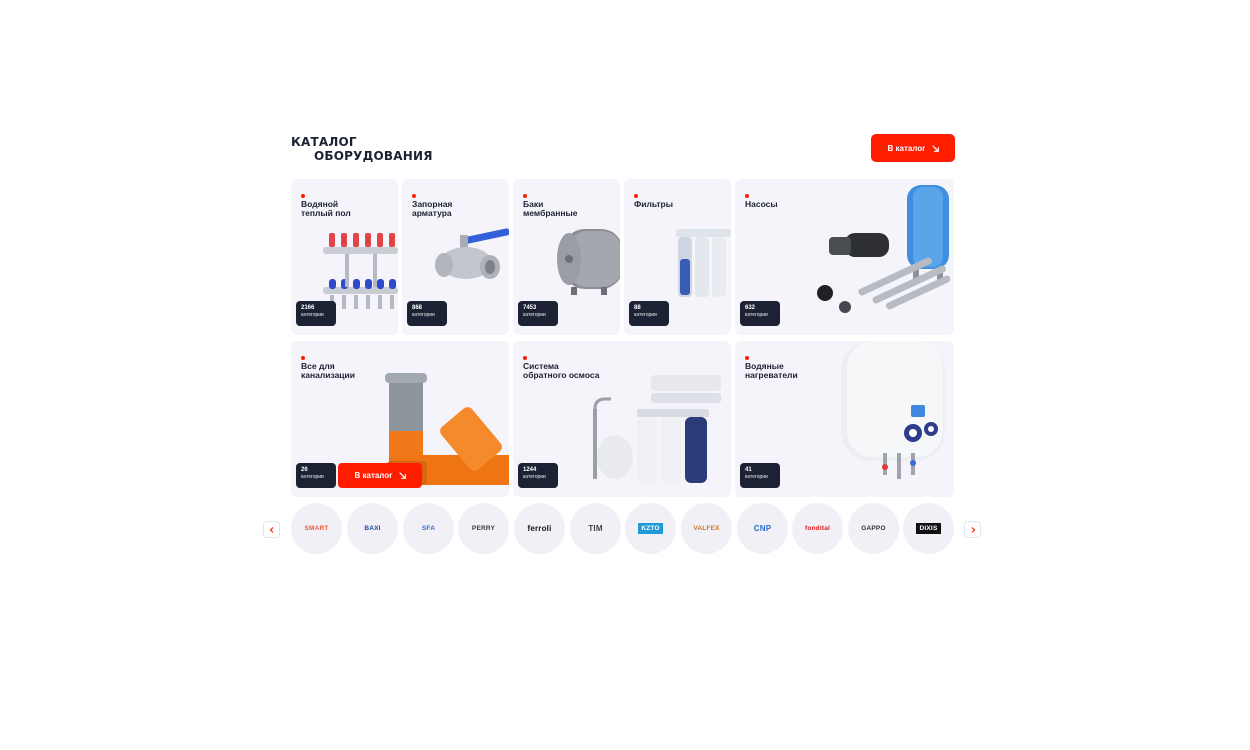  I want to click on category-count-badge: 2166 категории, so click(316, 313).